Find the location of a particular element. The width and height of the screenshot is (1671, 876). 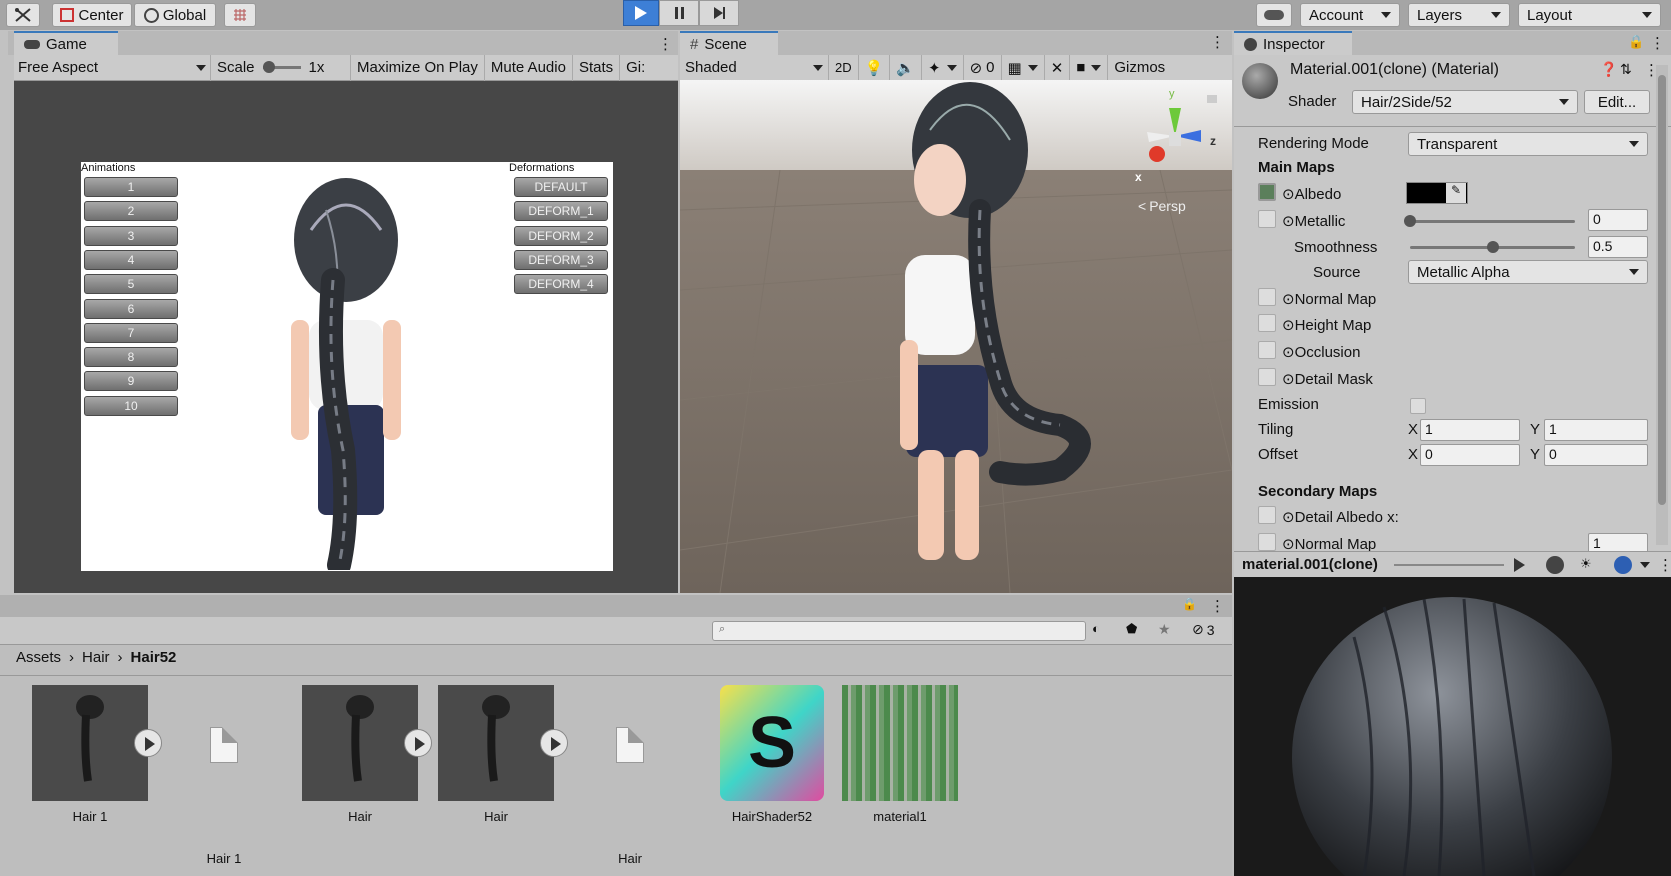

source-dropdown: Metallic Alpha is located at coordinates (1528, 272).